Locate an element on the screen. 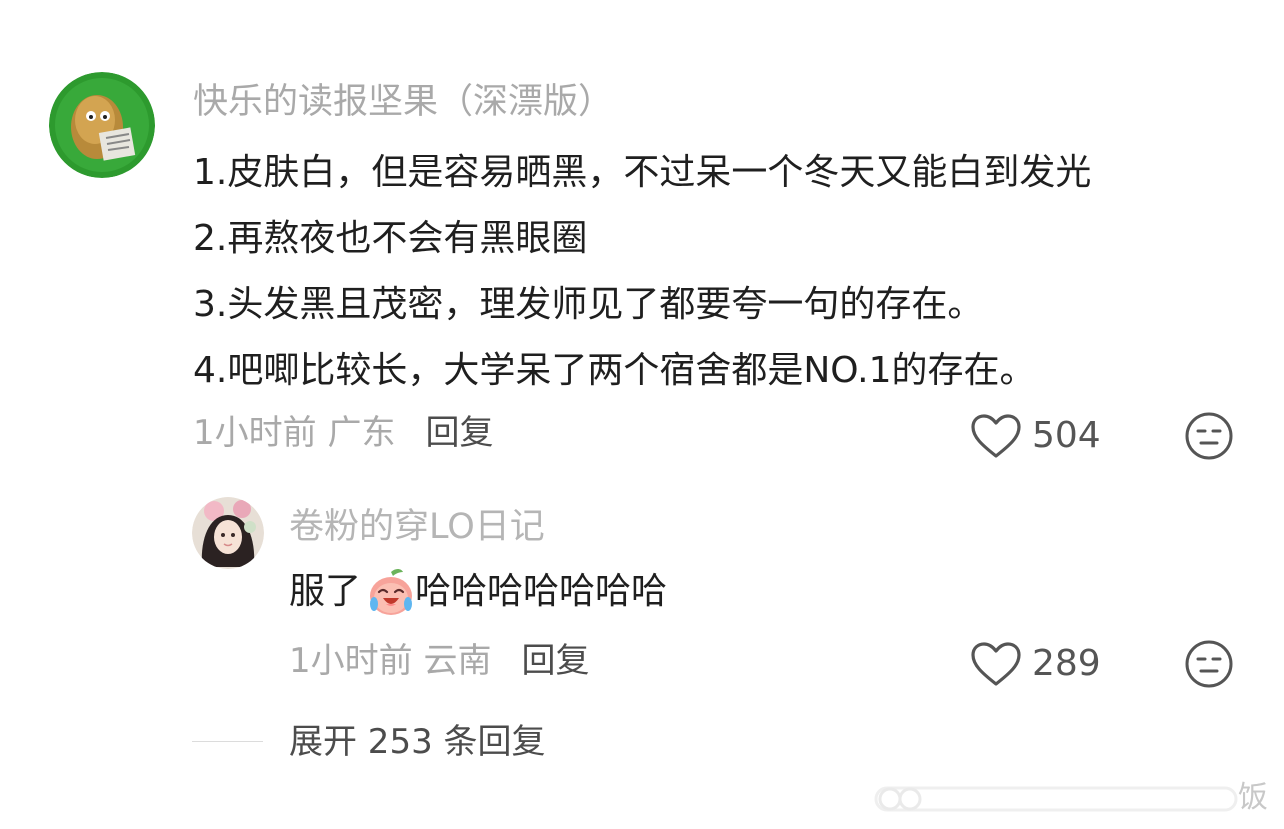 This screenshot has width=1284, height=829. time-location: 1小时前 广东 is located at coordinates (294, 433).